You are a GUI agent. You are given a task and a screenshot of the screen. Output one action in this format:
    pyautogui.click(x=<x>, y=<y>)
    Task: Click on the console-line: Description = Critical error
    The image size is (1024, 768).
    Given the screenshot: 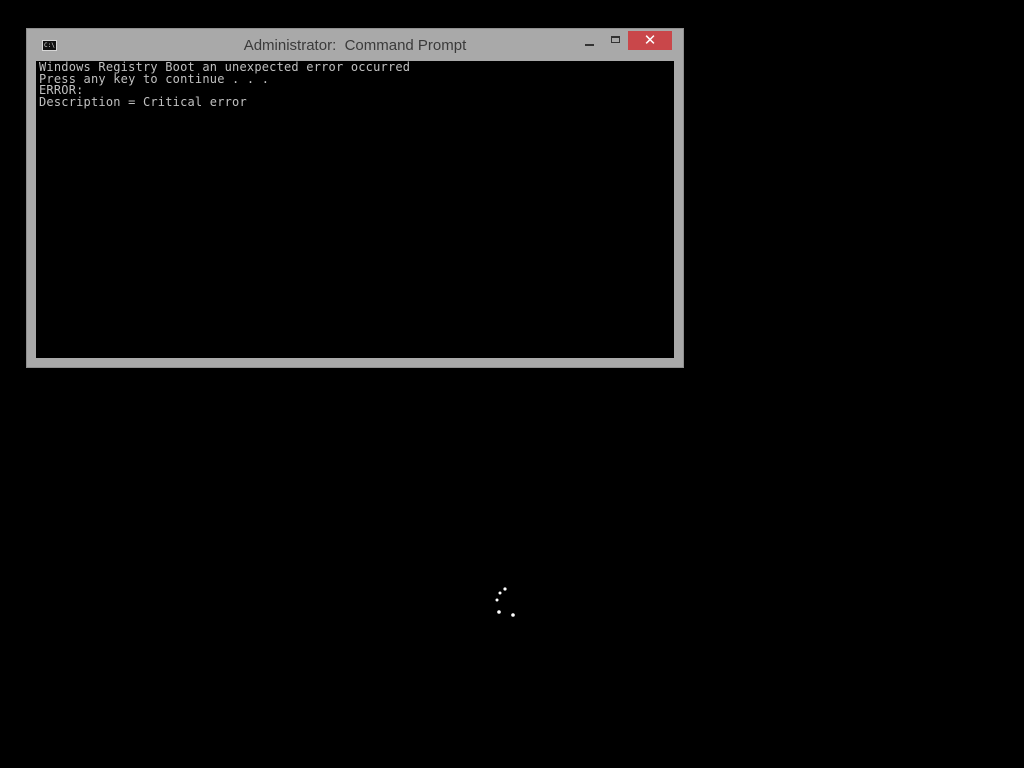 What is the action you would take?
    pyautogui.click(x=143, y=102)
    